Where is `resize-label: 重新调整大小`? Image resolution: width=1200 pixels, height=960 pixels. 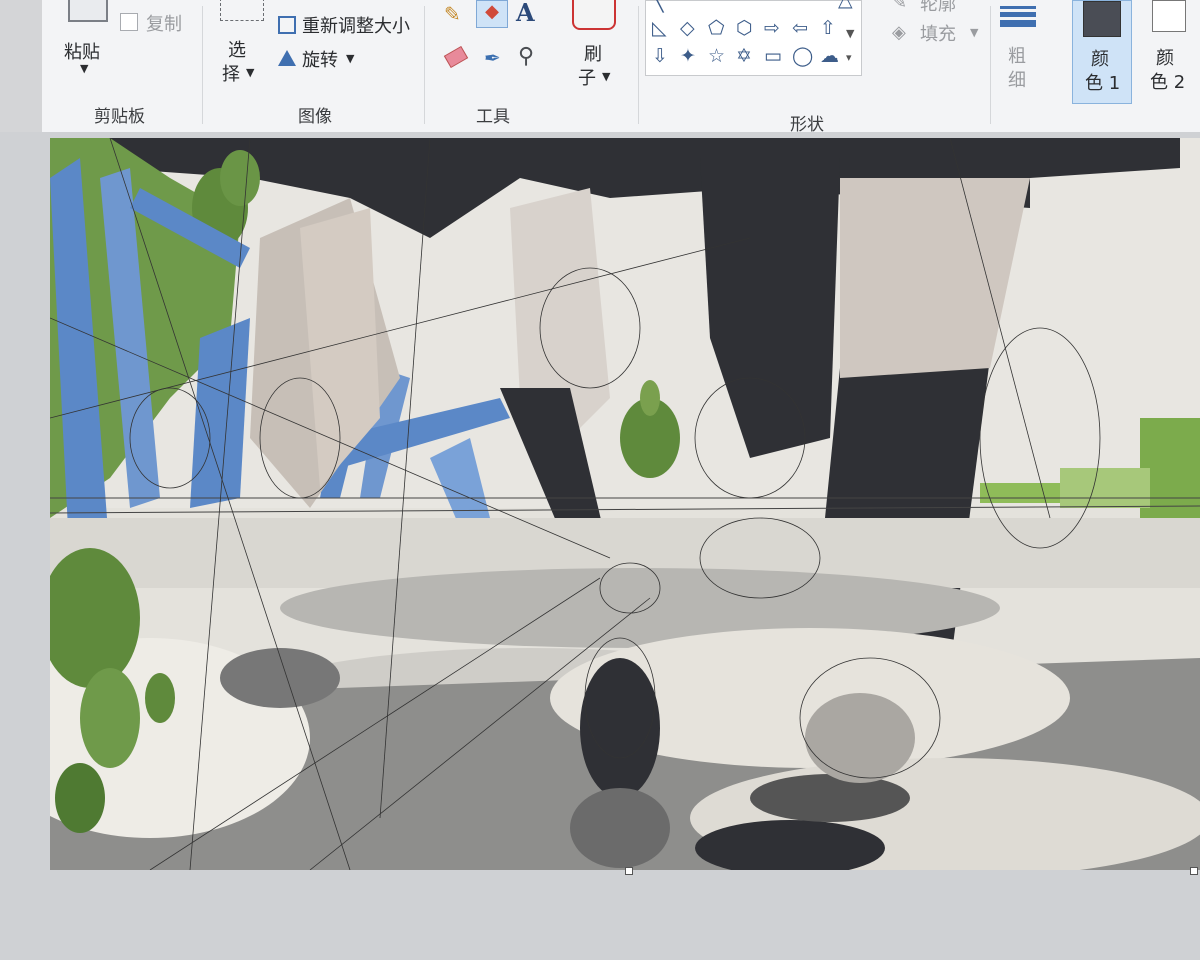 resize-label: 重新调整大小 is located at coordinates (356, 26).